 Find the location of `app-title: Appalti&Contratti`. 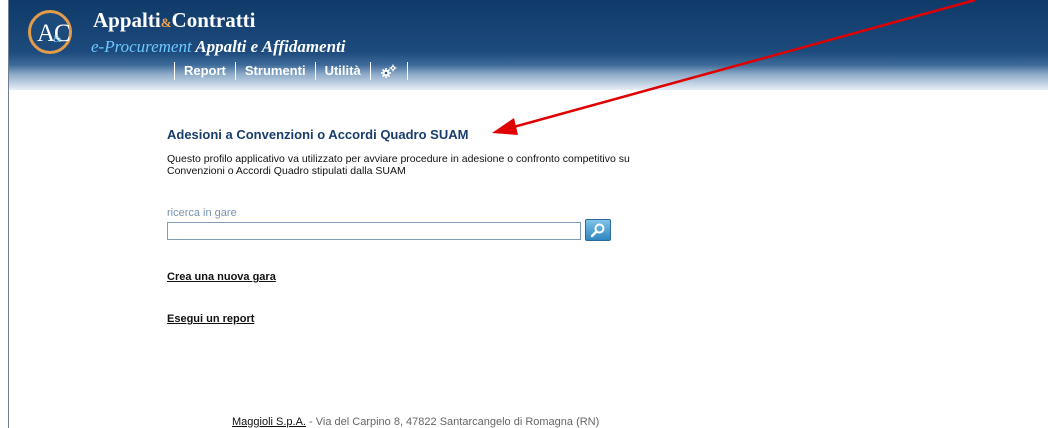

app-title: Appalti&Contratti is located at coordinates (174, 20).